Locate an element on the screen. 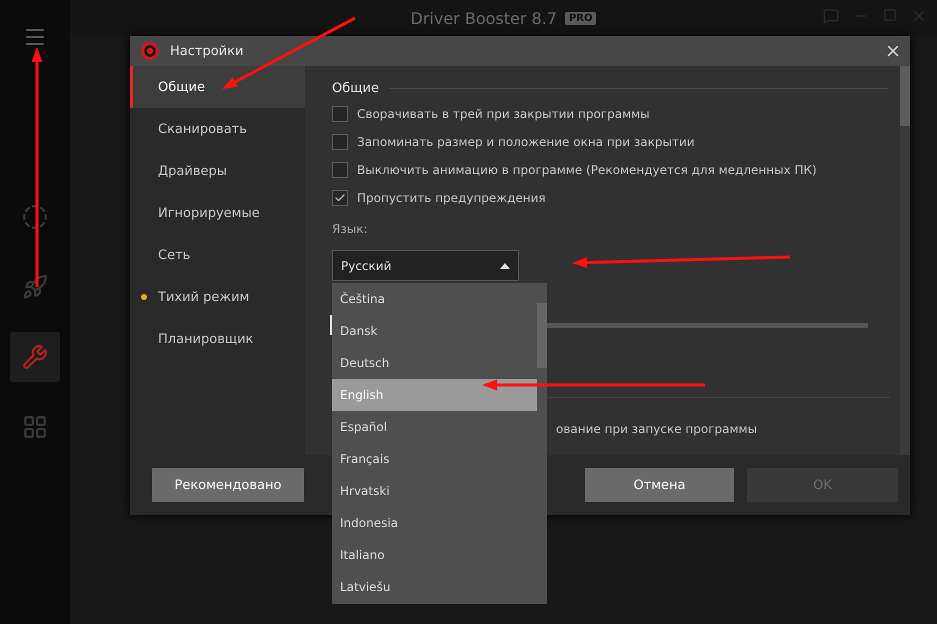 The height and width of the screenshot is (624, 937). nav-item: Общие is located at coordinates (217, 87).